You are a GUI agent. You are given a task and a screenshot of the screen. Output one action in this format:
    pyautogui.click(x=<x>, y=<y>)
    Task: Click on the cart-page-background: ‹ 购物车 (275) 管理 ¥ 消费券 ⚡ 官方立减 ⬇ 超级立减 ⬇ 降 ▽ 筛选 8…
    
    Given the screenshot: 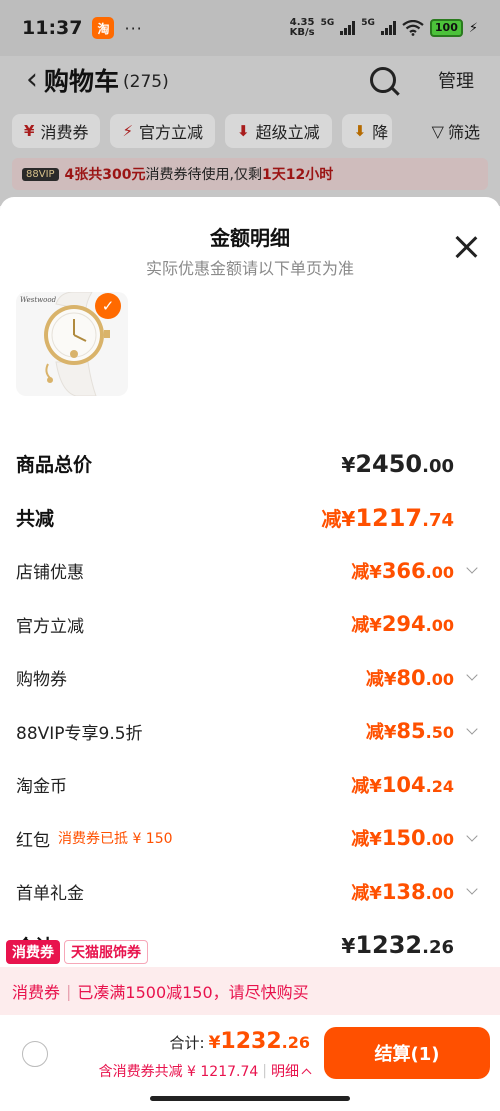 What is the action you would take?
    pyautogui.click(x=250, y=131)
    